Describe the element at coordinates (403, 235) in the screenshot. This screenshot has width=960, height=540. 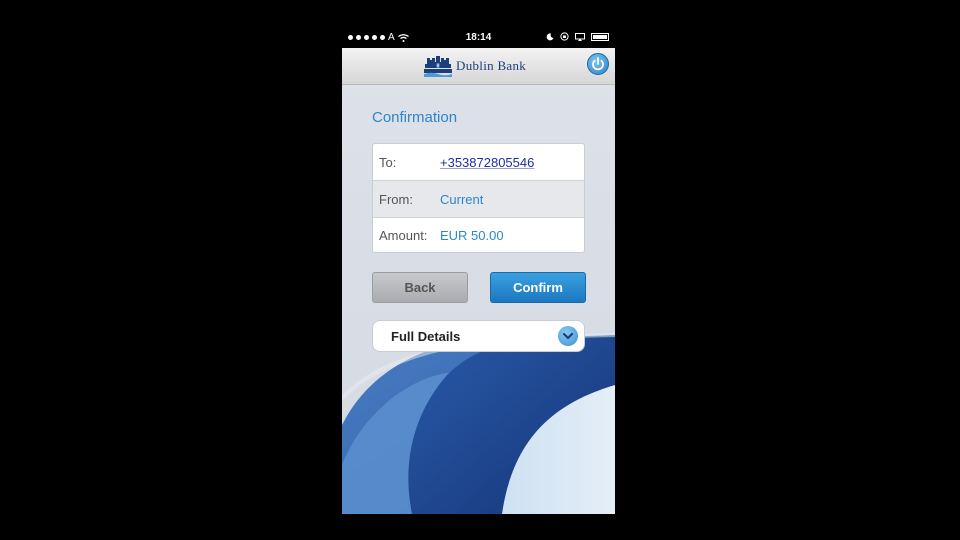
I see `amount-label: Amount:` at that location.